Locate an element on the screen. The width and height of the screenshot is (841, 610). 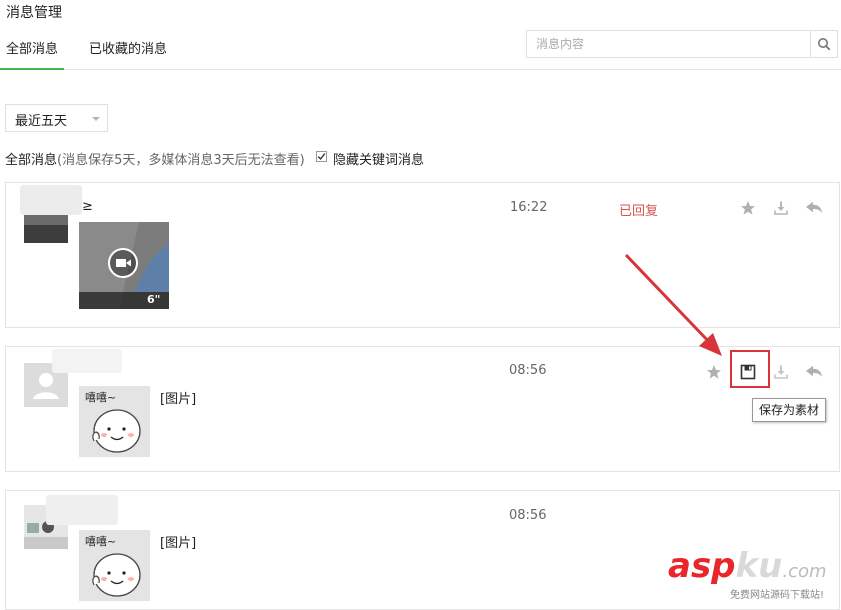
info-note: (消息保存5天，多媒体消息3天后无法查看) is located at coordinates (181, 160).